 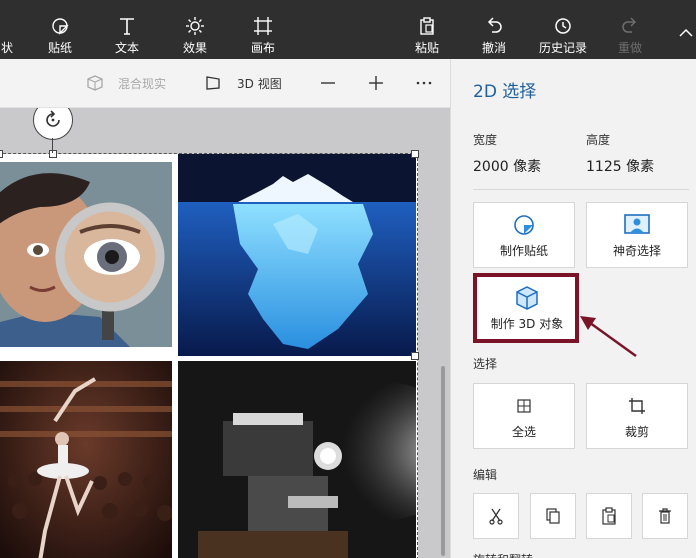 I want to click on view-3d-button: 3D 视图, so click(x=243, y=83).